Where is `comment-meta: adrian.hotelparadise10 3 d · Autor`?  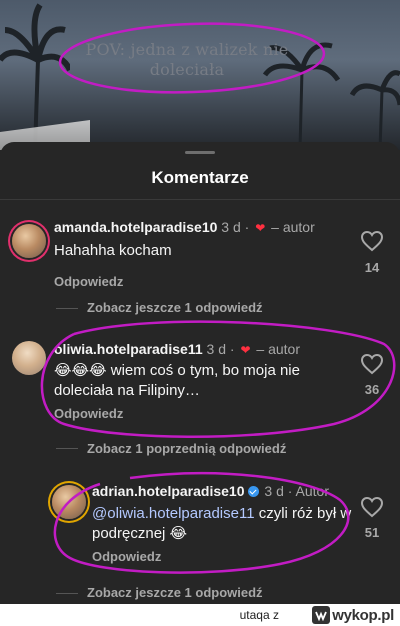 comment-meta: adrian.hotelparadise10 3 d · Autor is located at coordinates (211, 491).